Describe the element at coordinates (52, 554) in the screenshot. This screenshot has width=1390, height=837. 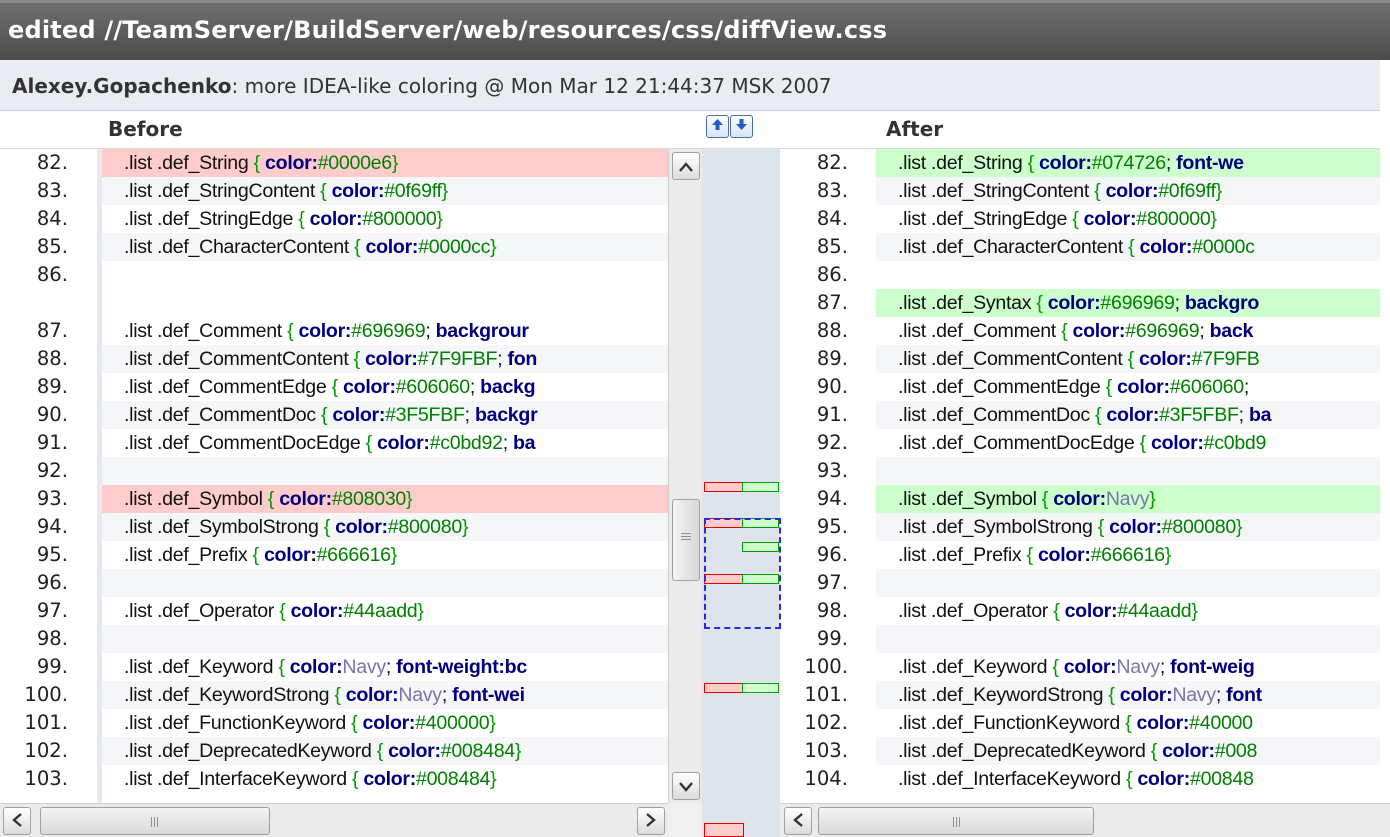
I see `line-number: 95.` at that location.